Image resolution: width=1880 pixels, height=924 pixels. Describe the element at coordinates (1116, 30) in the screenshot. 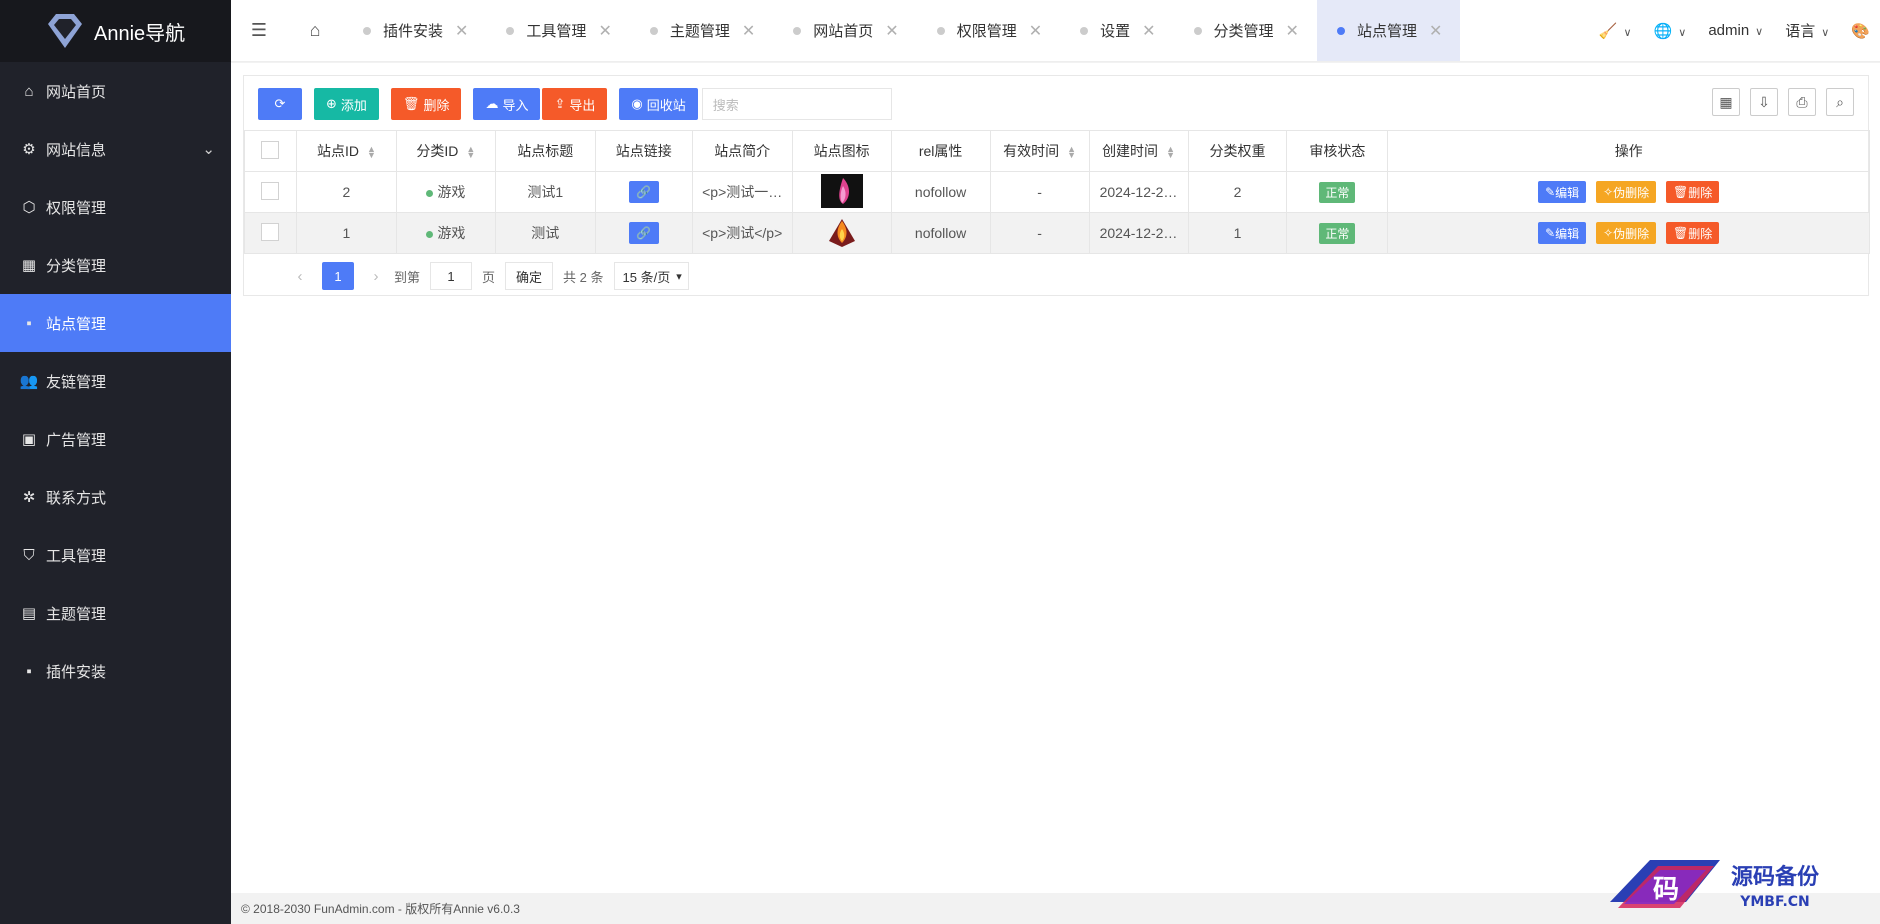

I see `tab-settings: 设置 ✕` at that location.